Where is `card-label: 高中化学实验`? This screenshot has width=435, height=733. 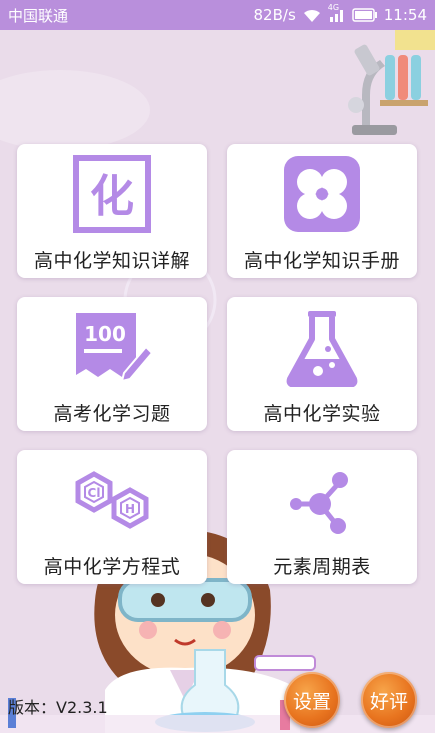 card-label: 高中化学实验 is located at coordinates (322, 414).